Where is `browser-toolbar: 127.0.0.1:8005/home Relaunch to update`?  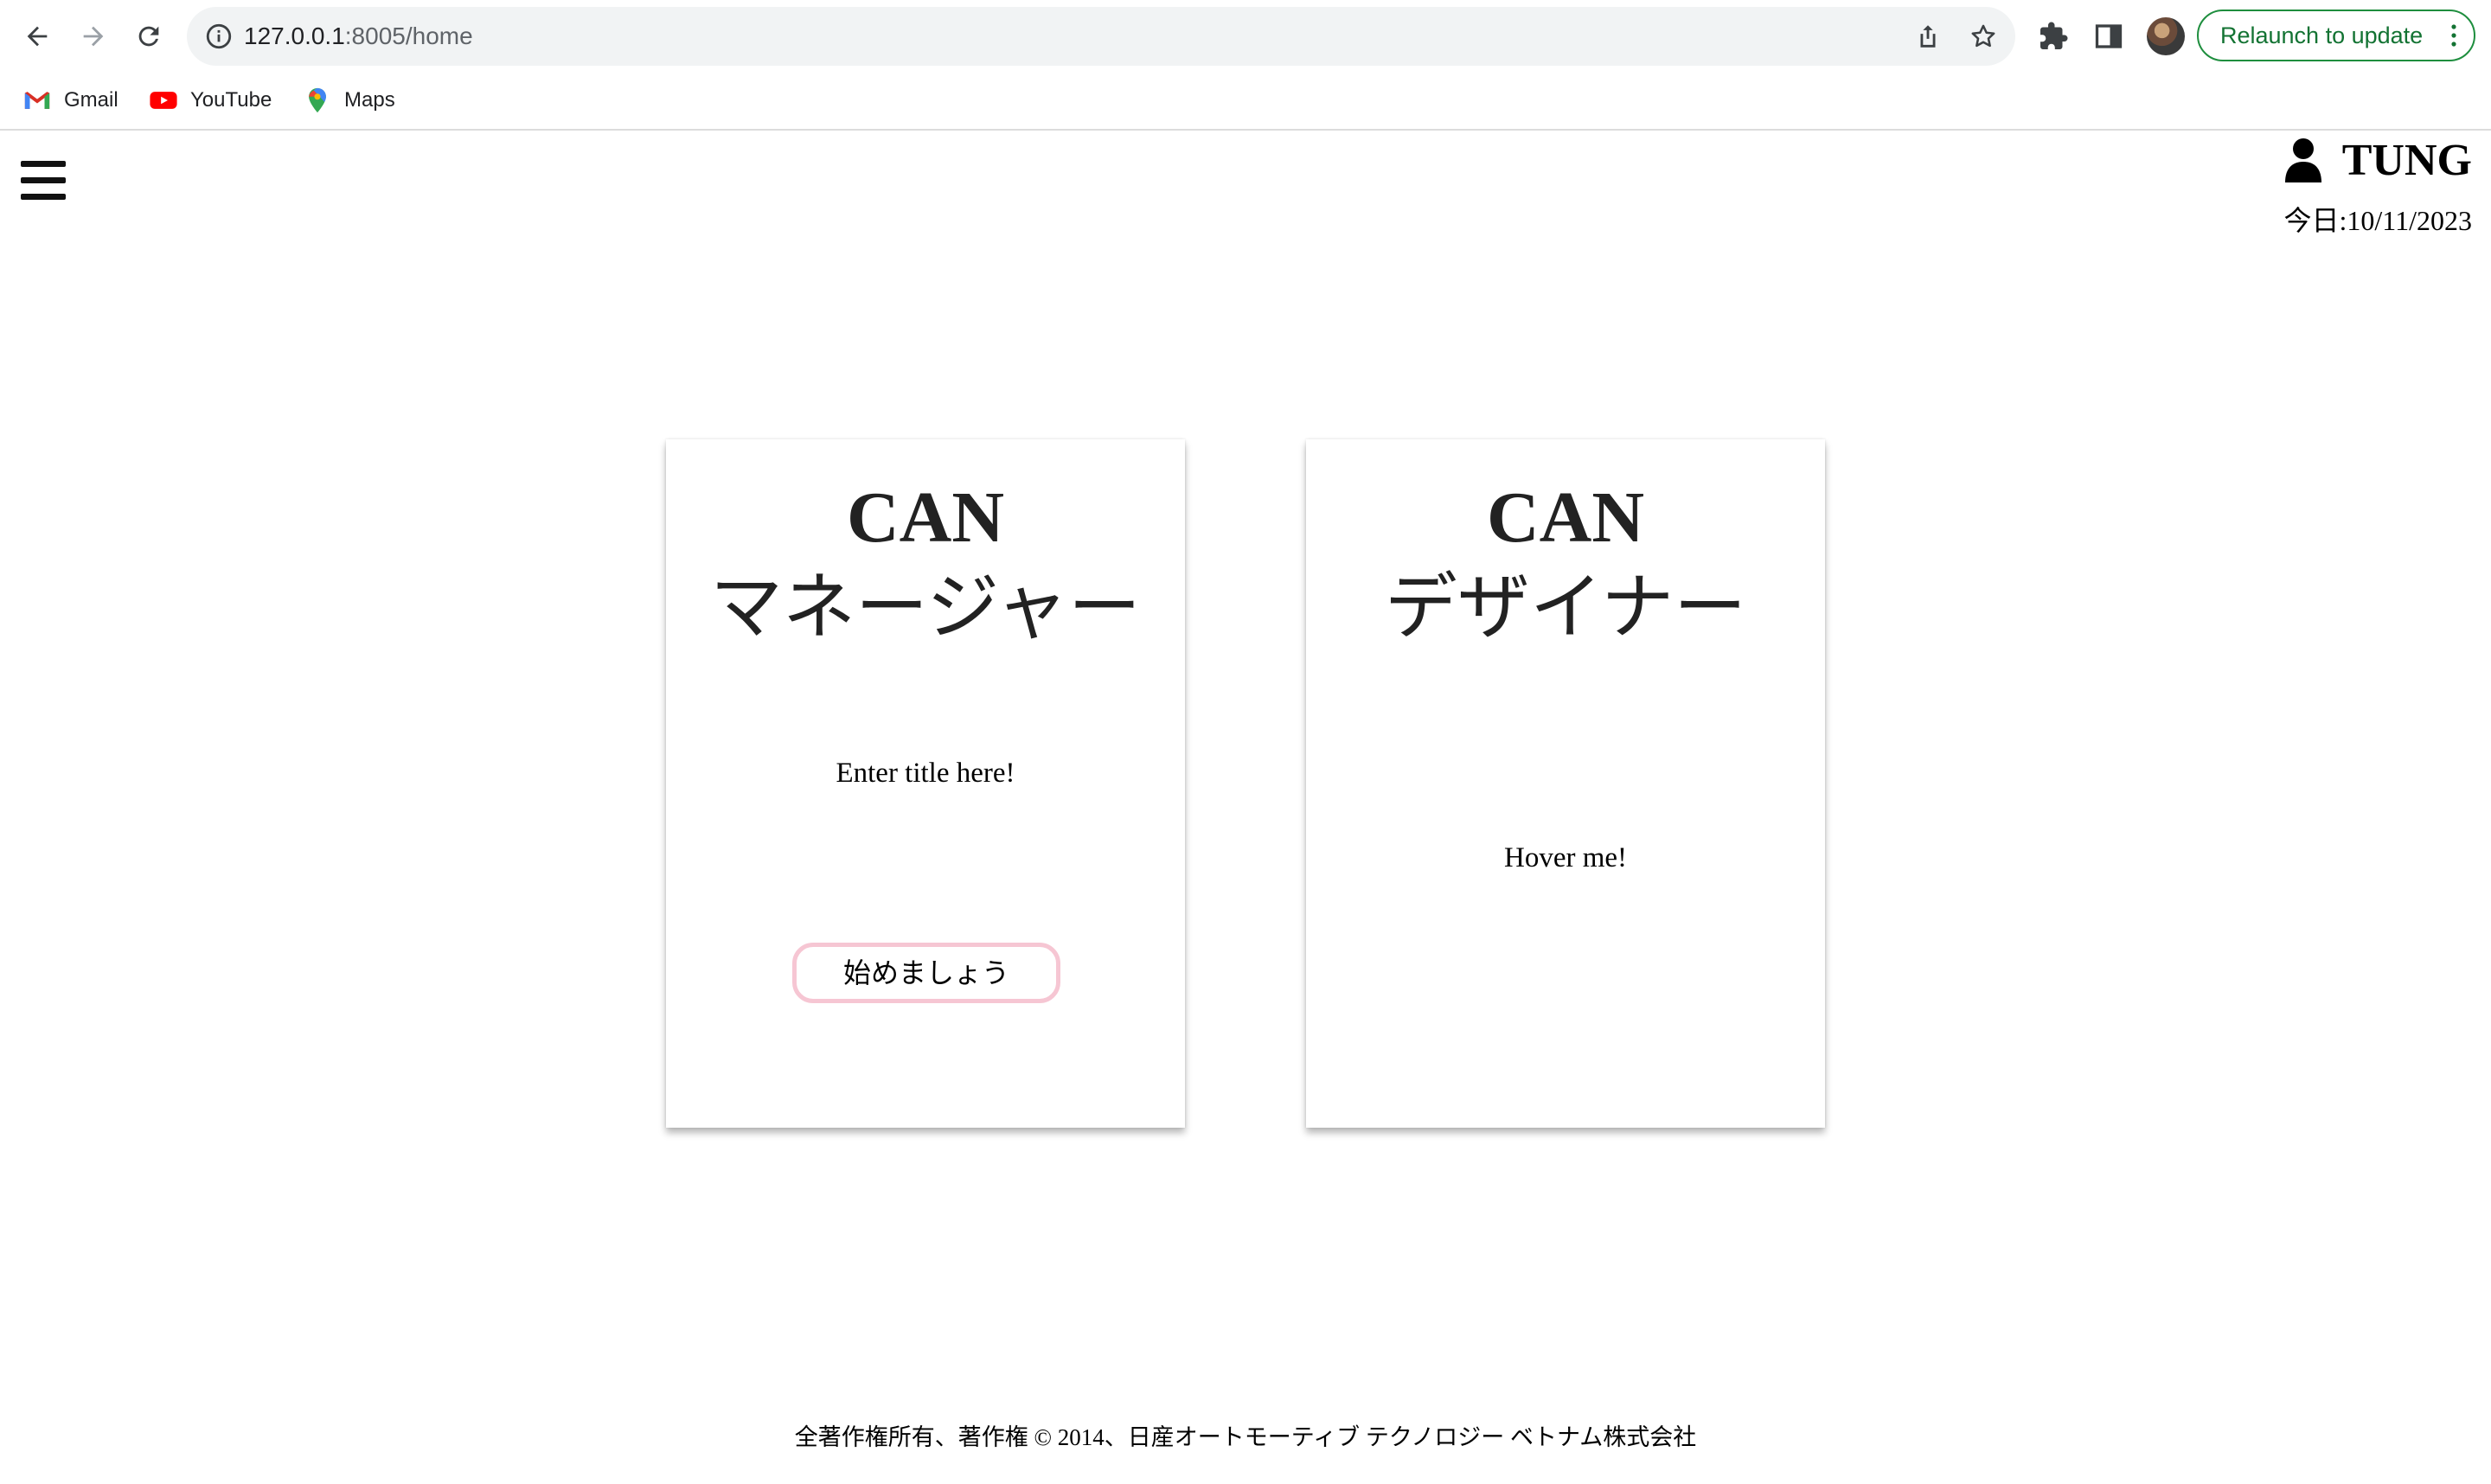 browser-toolbar: 127.0.0.1:8005/home Relaunch to update is located at coordinates (1246, 36).